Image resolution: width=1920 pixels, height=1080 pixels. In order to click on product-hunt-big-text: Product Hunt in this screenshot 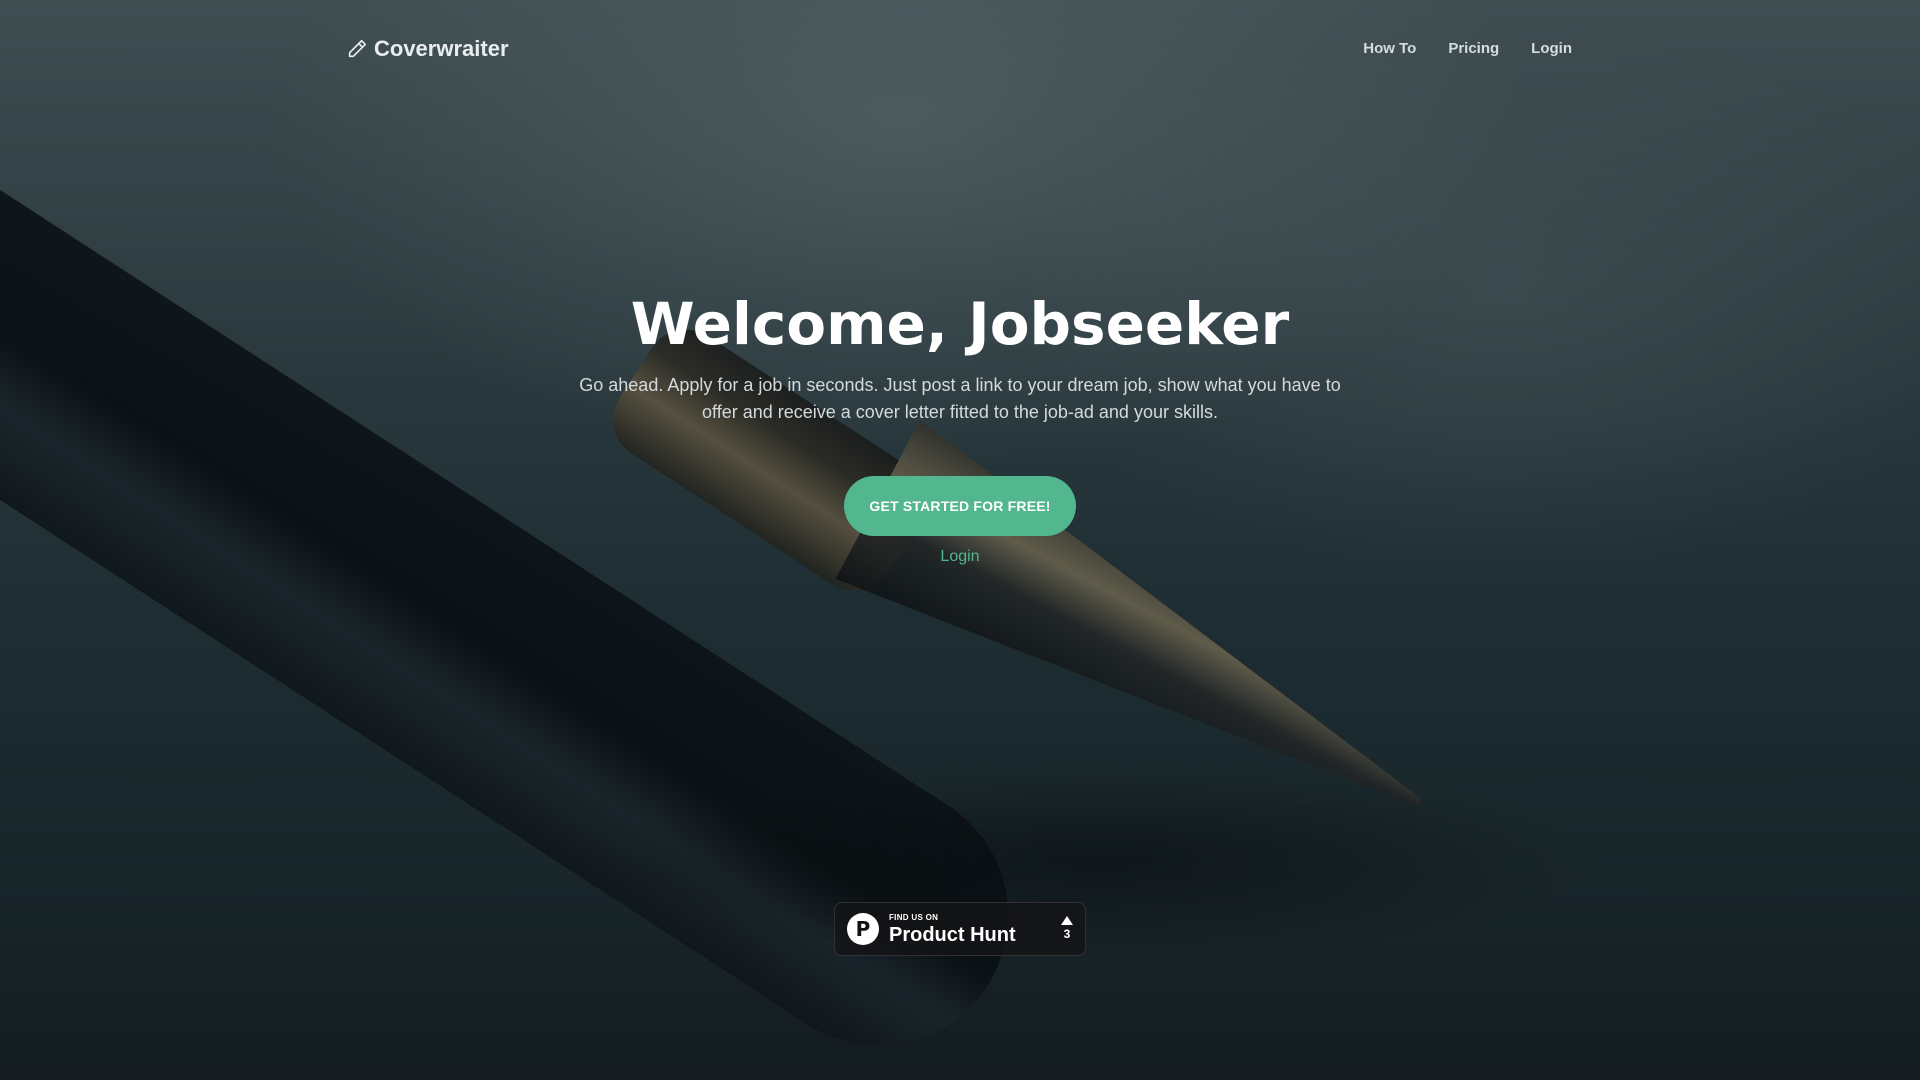, I will do `click(952, 934)`.